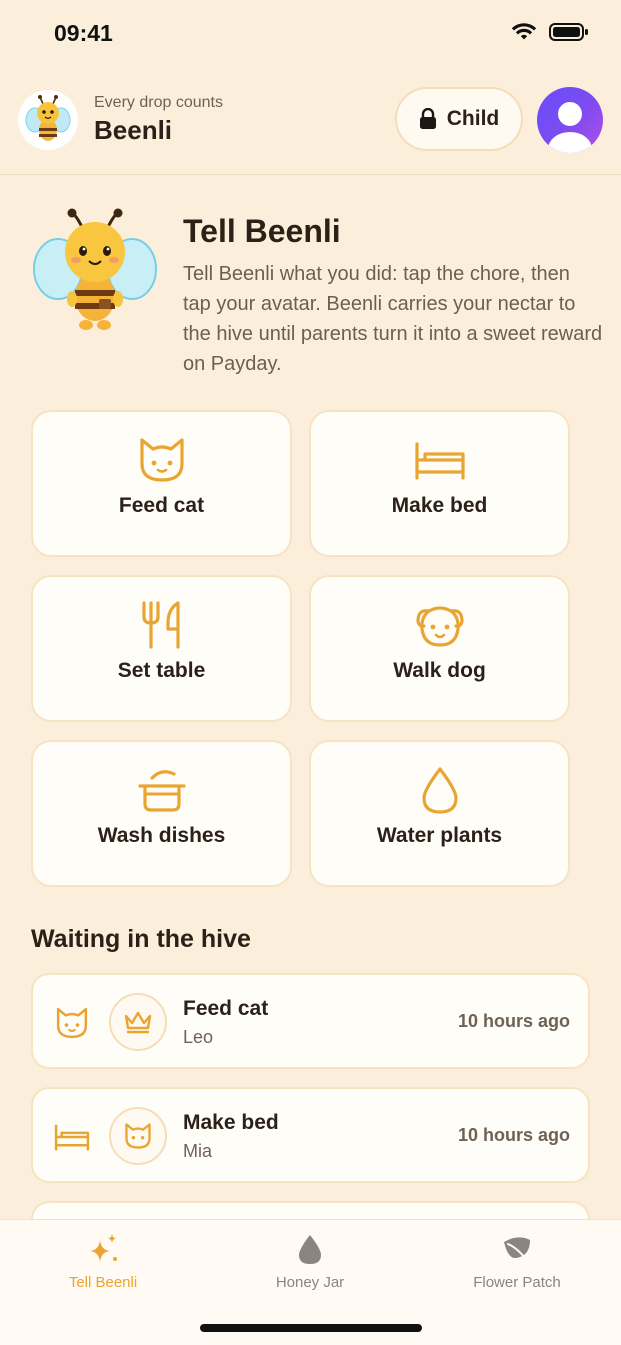  I want to click on waiting-chore-name: Make bed, so click(231, 1122).